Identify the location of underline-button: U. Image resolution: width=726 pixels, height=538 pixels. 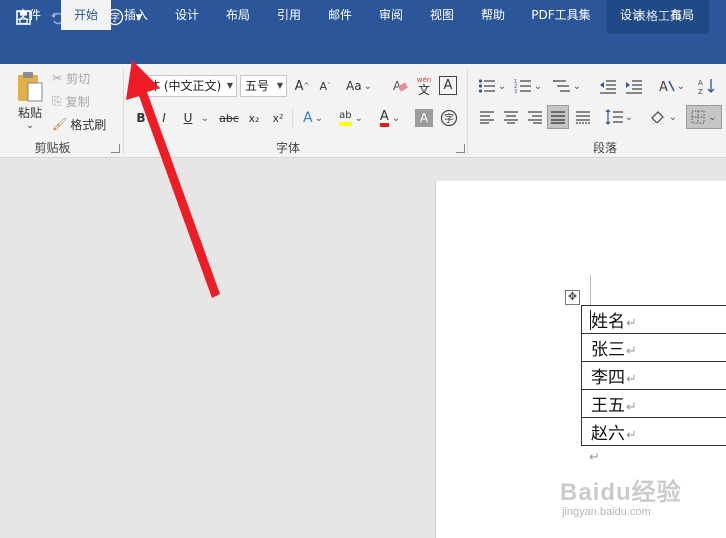
(188, 118).